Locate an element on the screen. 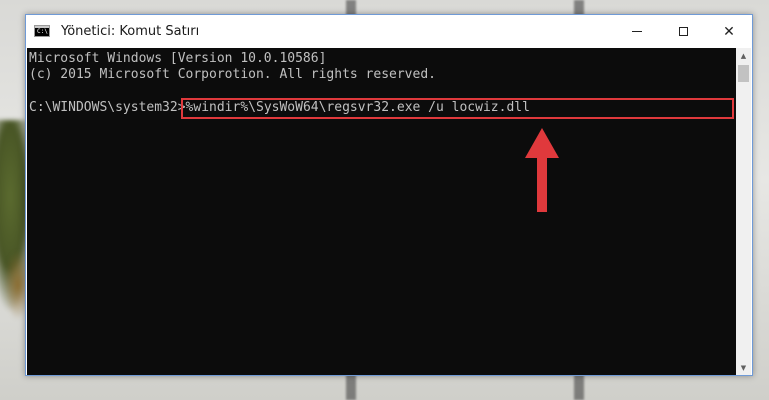  scroll-down-icon: ▼ is located at coordinates (743, 367).